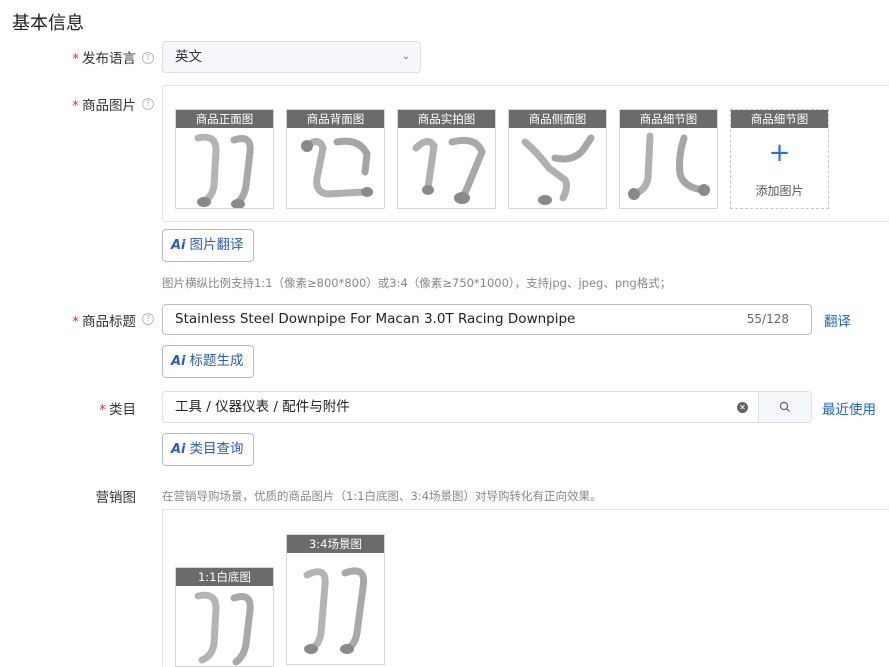 This screenshot has width=889, height=667. I want to click on section-title: 基本信息, so click(48, 23).